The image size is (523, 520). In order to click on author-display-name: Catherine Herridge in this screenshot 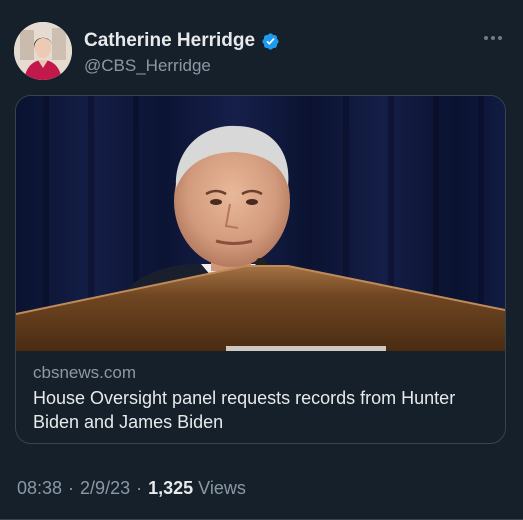, I will do `click(169, 41)`.